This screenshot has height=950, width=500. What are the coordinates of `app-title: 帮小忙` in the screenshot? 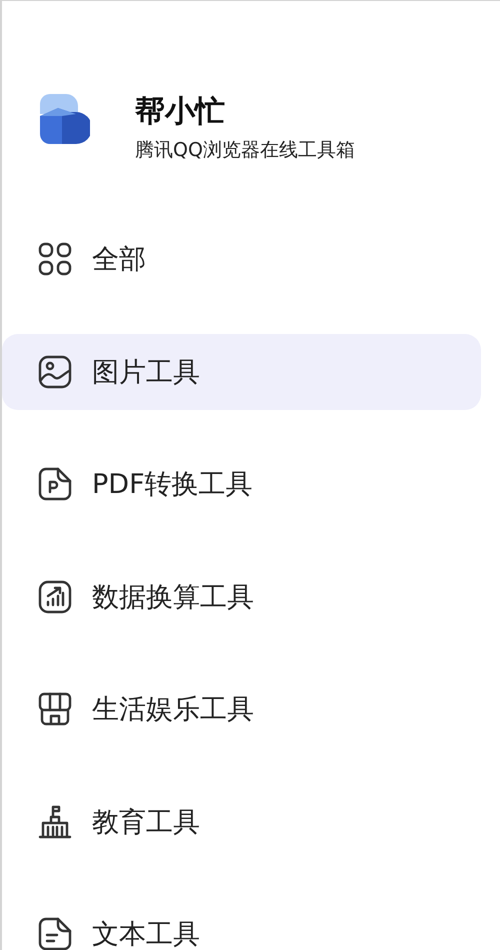 It's located at (180, 112).